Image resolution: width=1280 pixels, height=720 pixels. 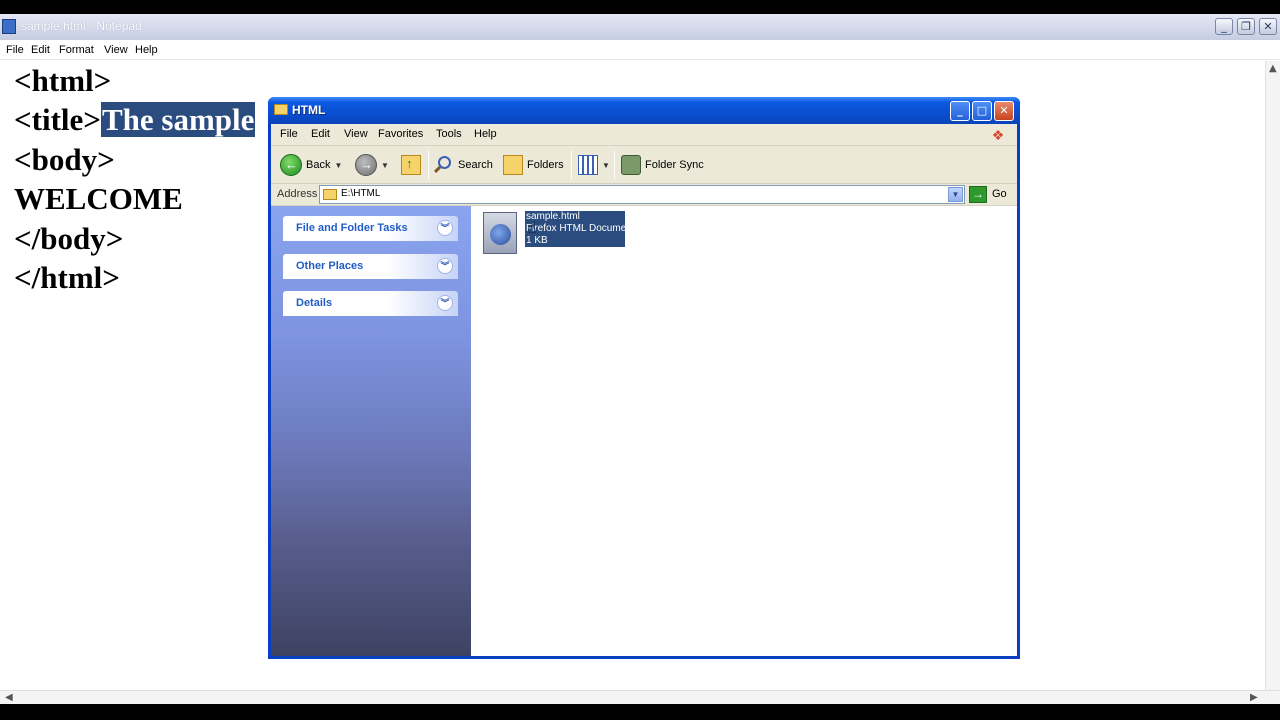 I want to click on address-bar: Address E:\HTML ▼ → Go, so click(x=644, y=195).